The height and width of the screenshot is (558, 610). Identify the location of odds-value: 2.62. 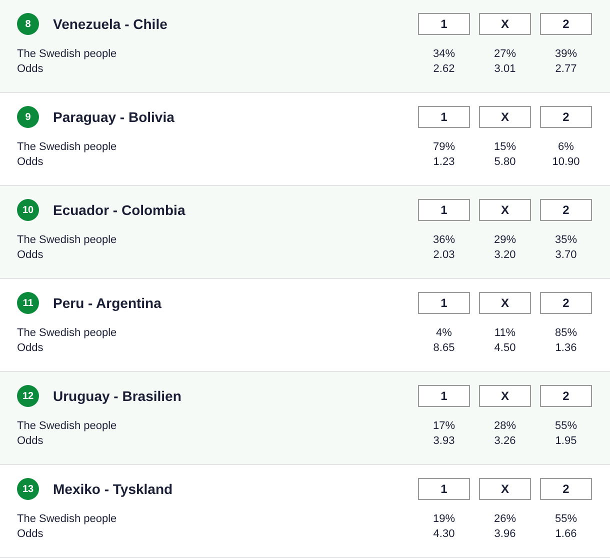
(444, 68).